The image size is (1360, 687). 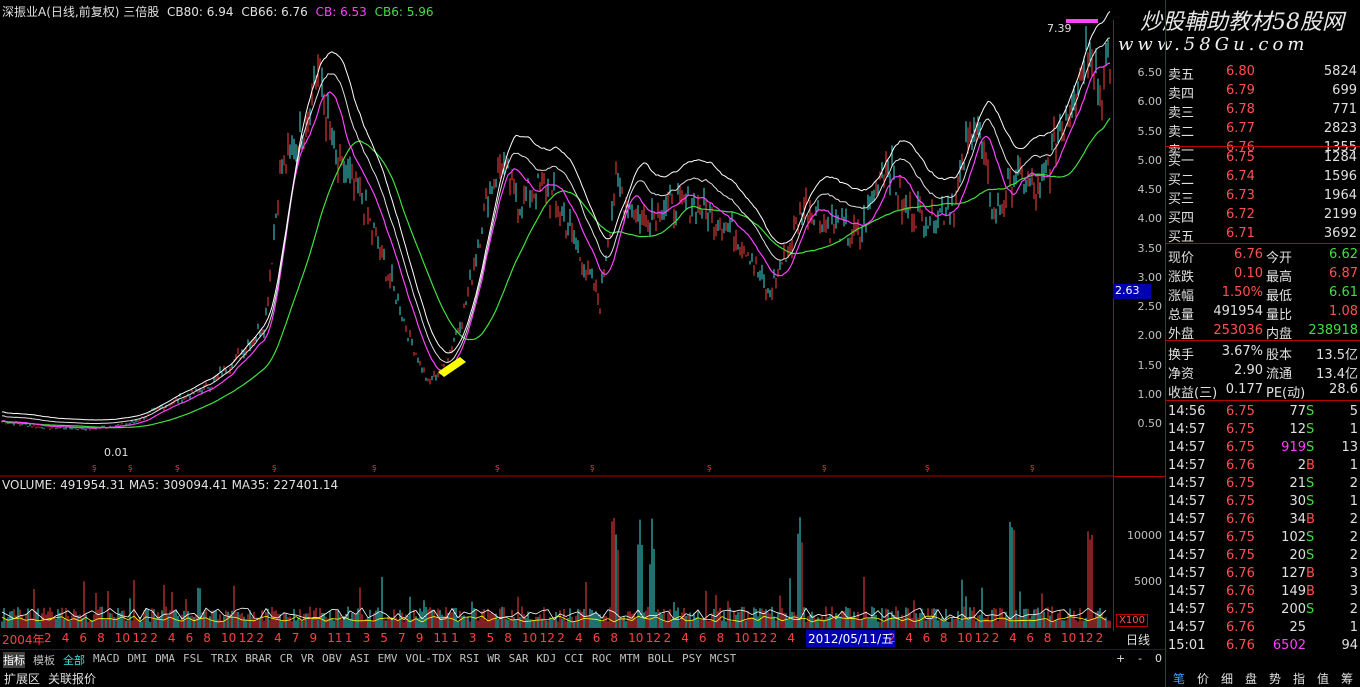 I want to click on indicator-tab: DMA, so click(x=165, y=658).